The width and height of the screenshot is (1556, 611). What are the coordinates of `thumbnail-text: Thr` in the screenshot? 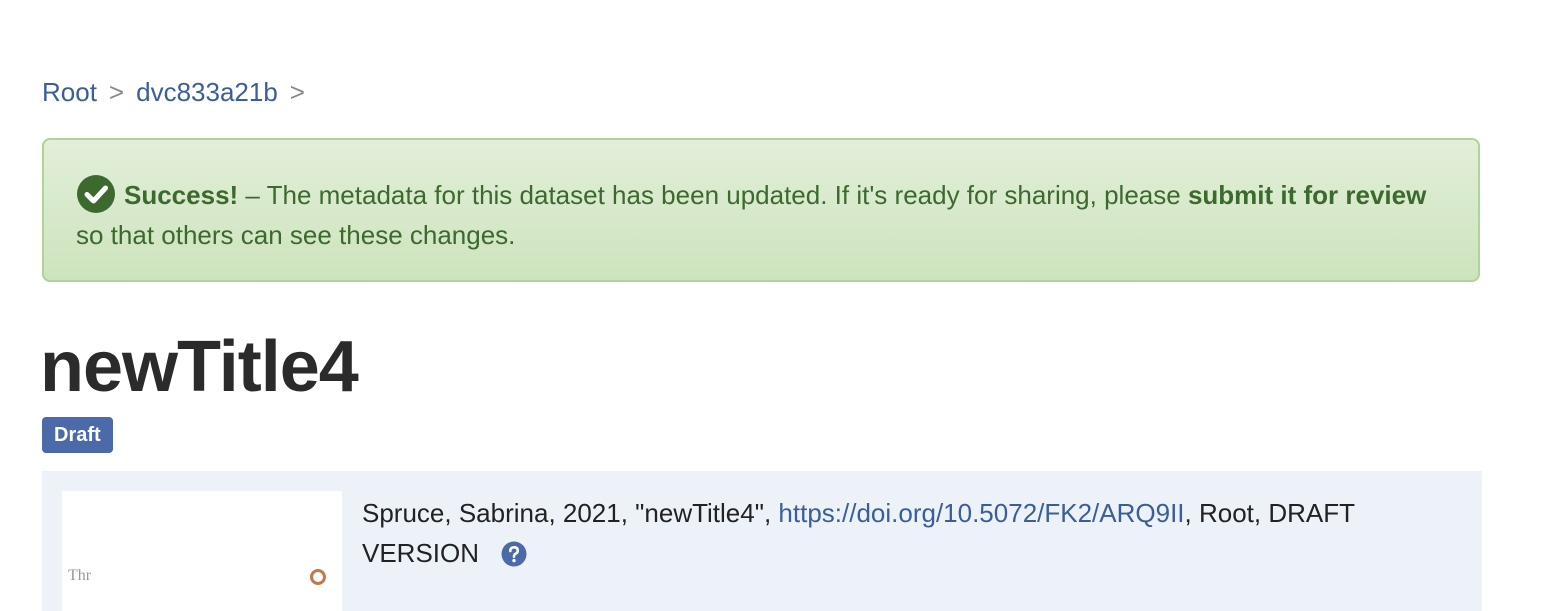 It's located at (80, 575).